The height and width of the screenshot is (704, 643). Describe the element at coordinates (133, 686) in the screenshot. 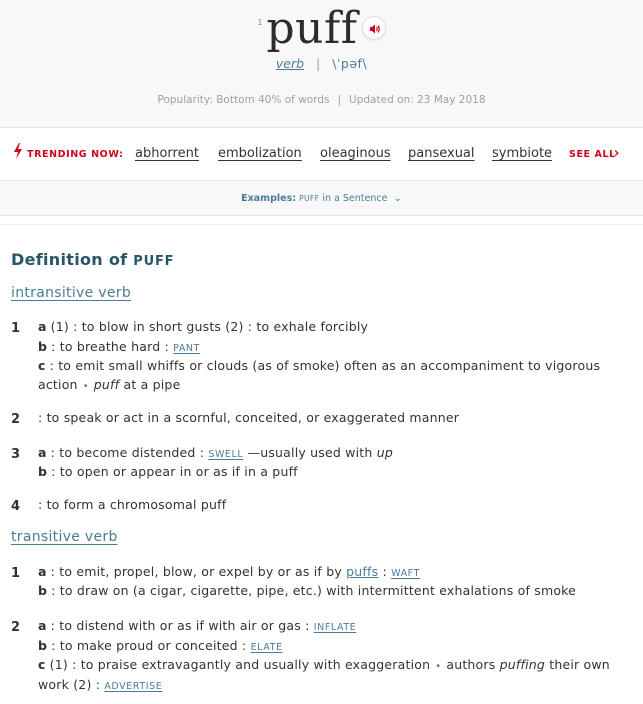

I see `cross-reference-link: ADVERTISE` at that location.